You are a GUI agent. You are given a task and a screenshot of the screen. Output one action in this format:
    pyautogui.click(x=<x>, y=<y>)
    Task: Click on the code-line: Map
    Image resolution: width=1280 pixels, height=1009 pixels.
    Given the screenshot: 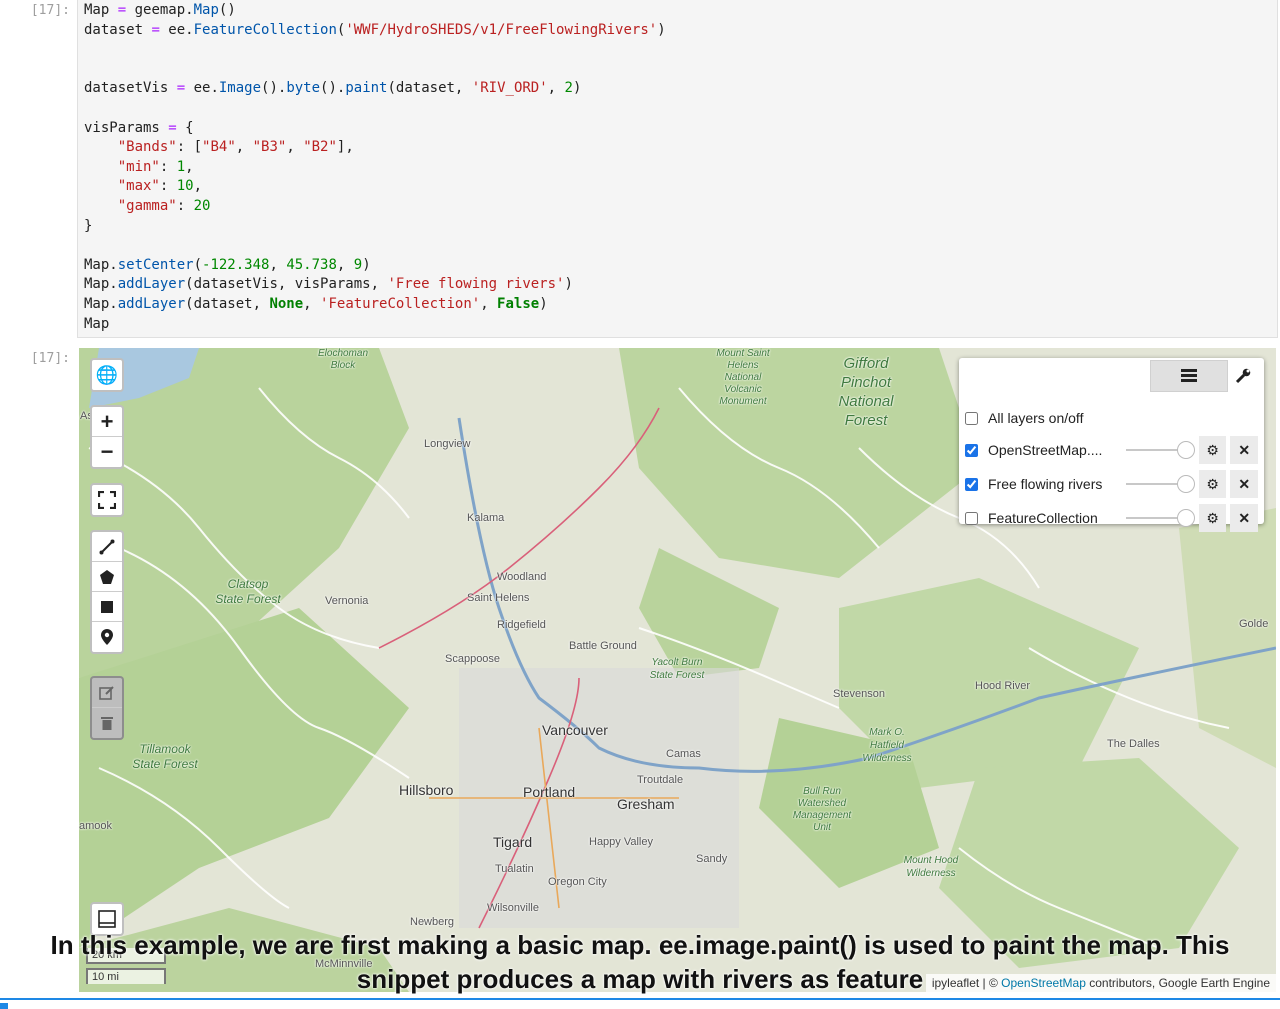 What is the action you would take?
    pyautogui.click(x=97, y=323)
    